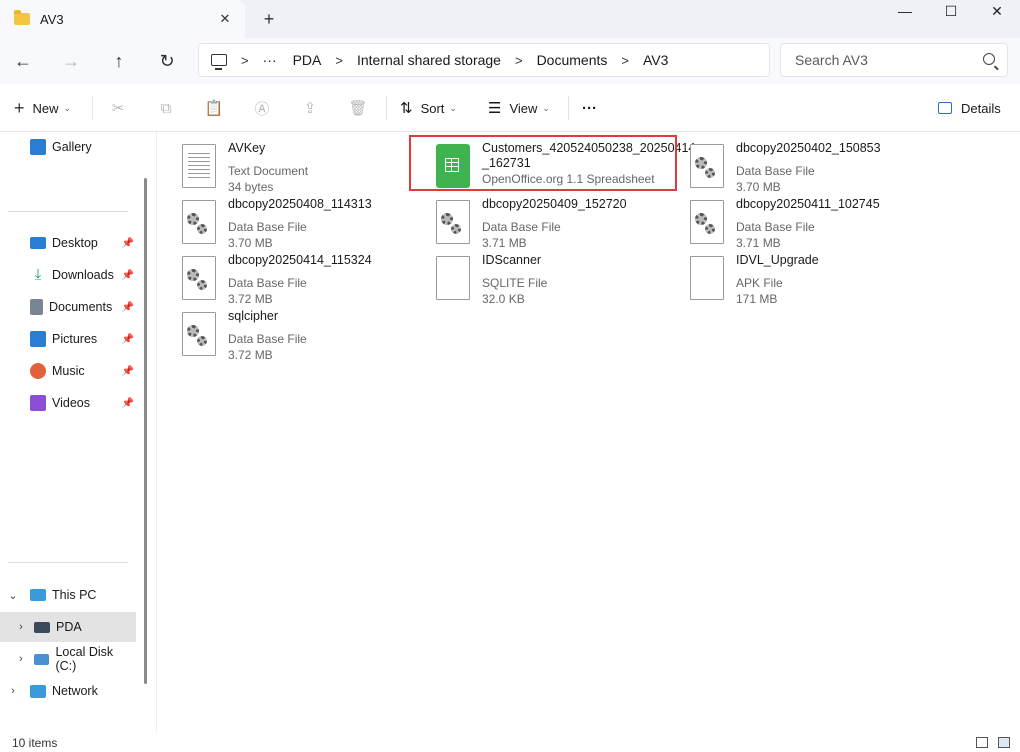  What do you see at coordinates (166, 108) in the screenshot?
I see `copy-icon: ⧉` at bounding box center [166, 108].